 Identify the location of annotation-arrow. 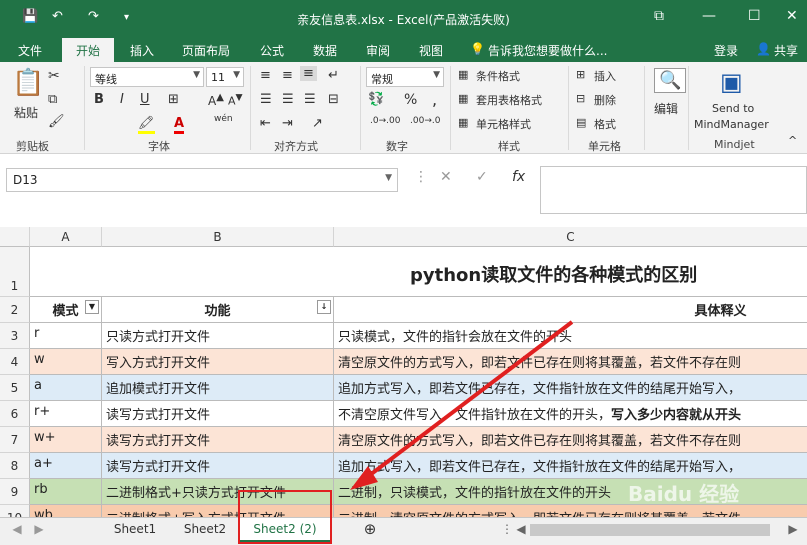
(462, 405).